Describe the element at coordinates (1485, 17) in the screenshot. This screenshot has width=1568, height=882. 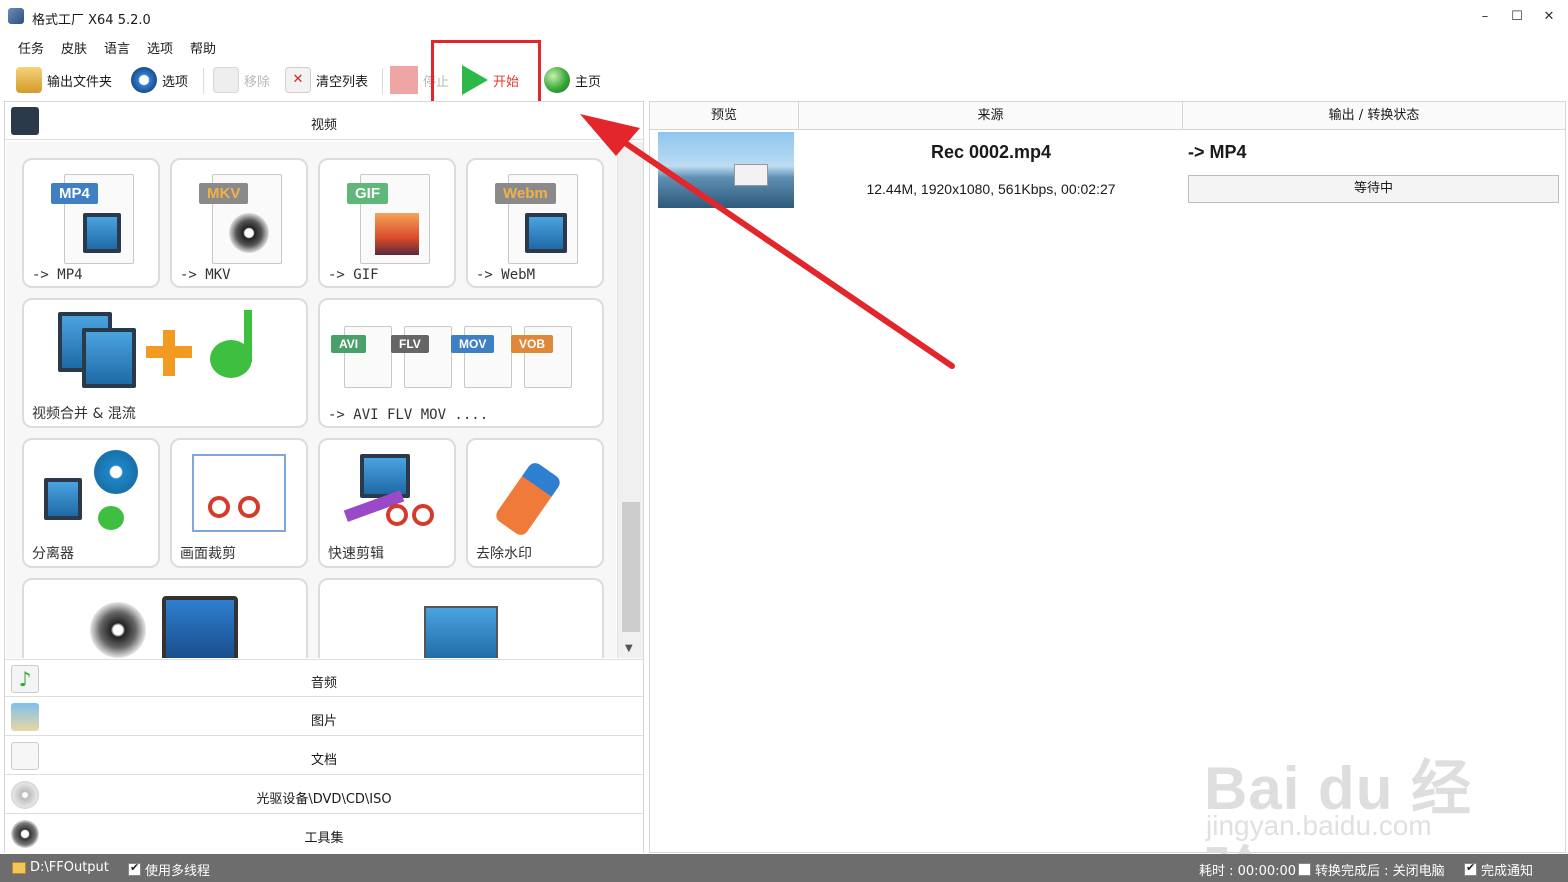
I see `minimize-button: –` at that location.